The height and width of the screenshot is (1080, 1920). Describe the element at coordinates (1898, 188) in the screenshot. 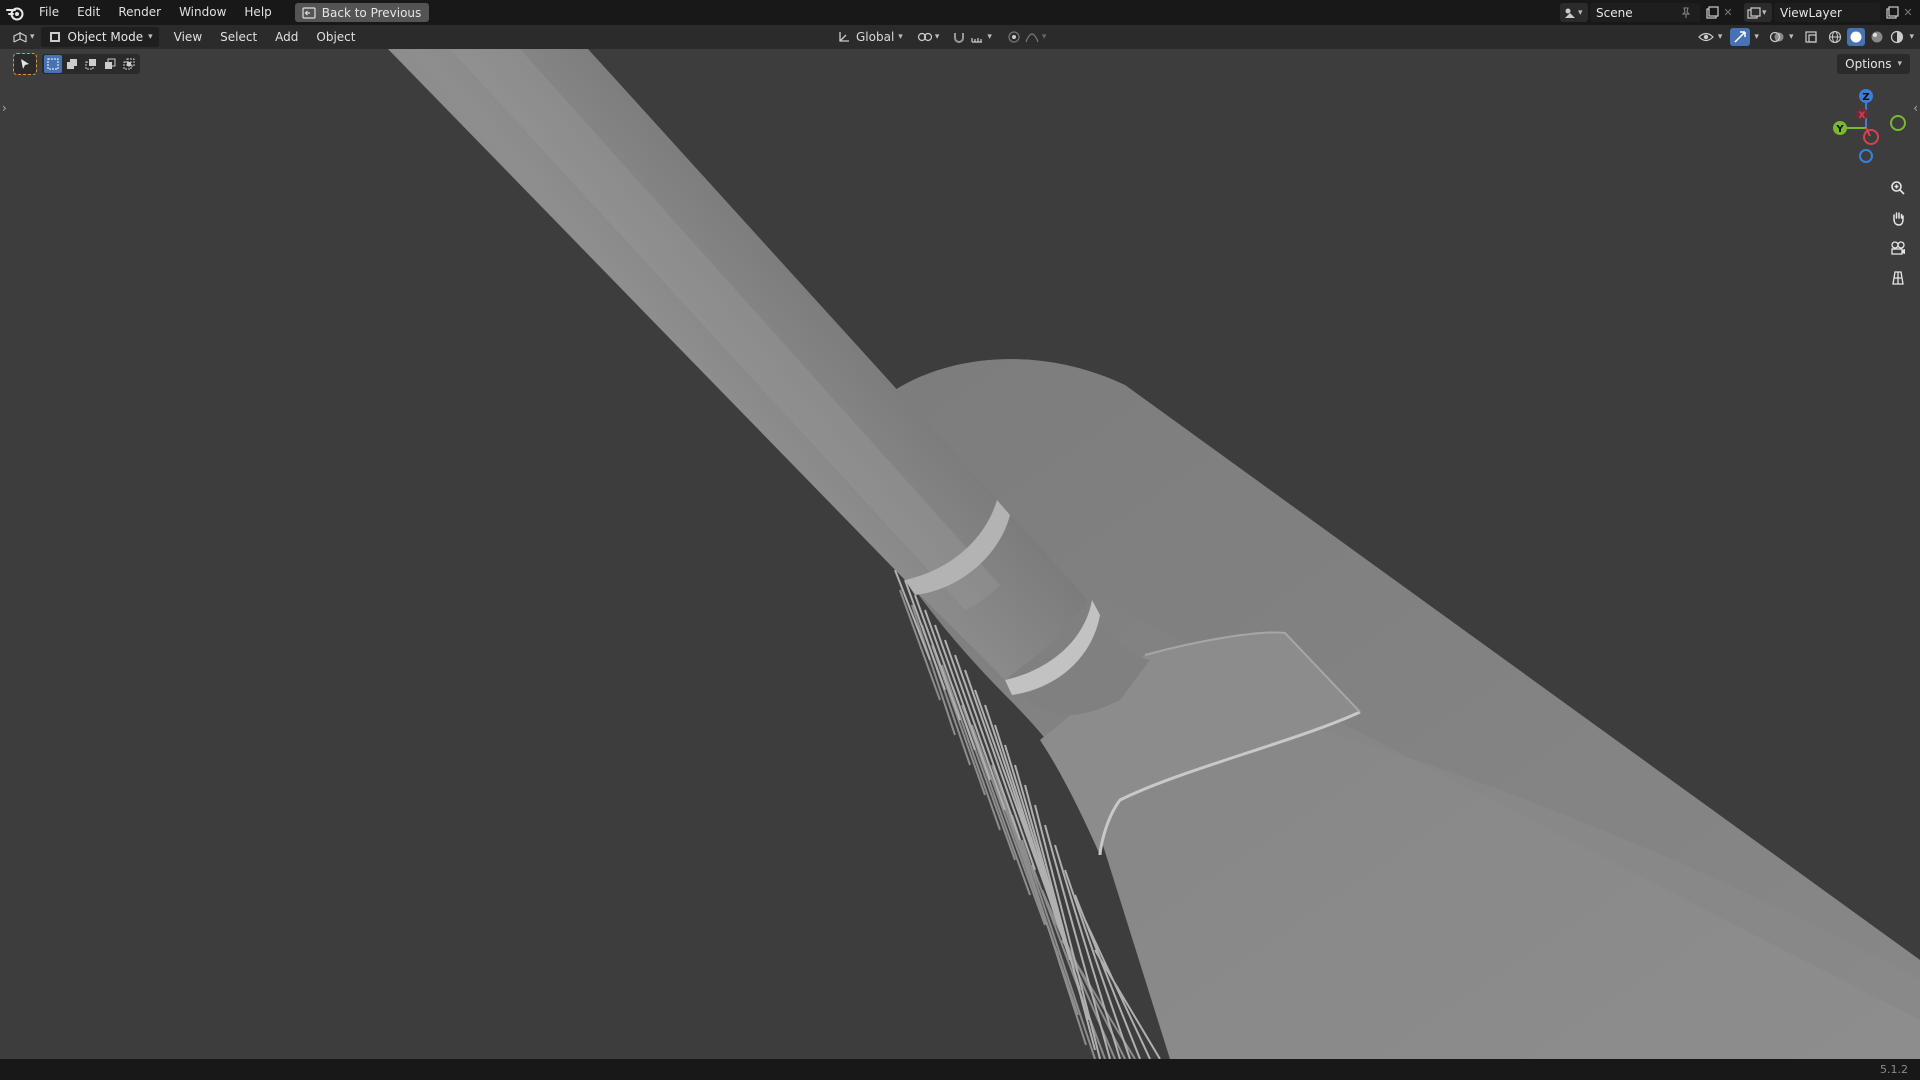

I see `zoom-icon` at that location.